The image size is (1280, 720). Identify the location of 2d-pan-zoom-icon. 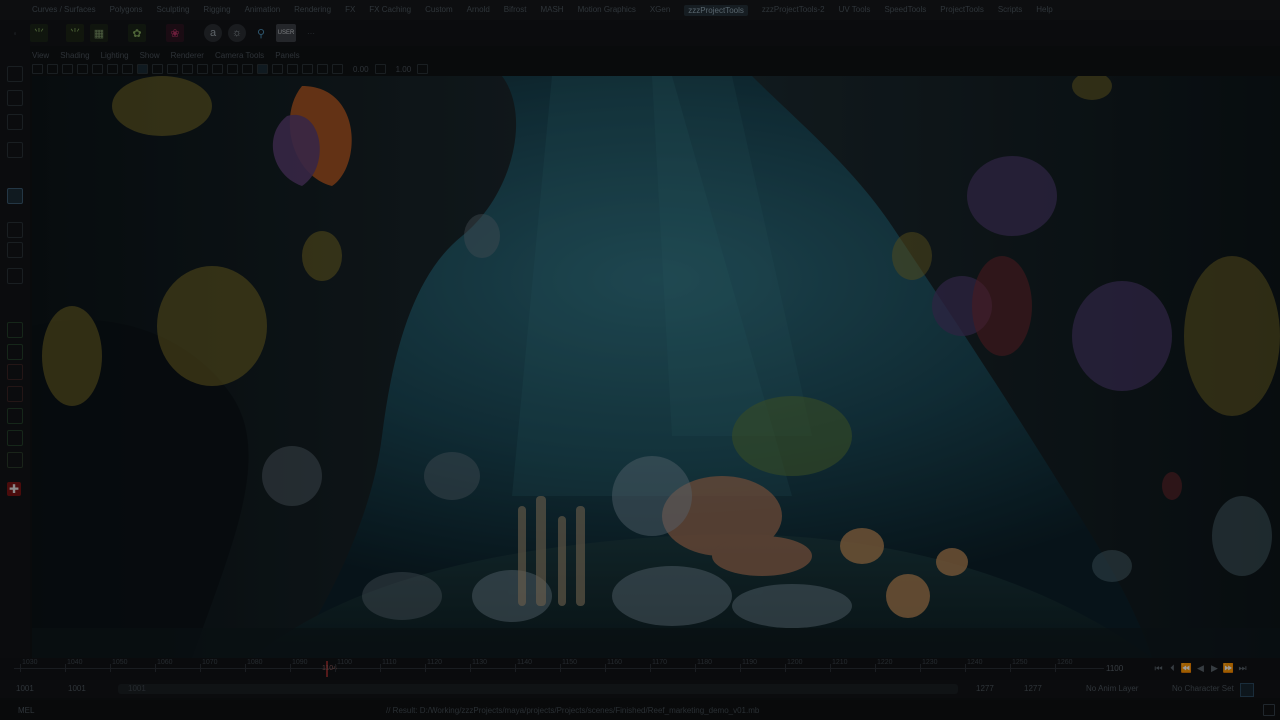
(112, 69).